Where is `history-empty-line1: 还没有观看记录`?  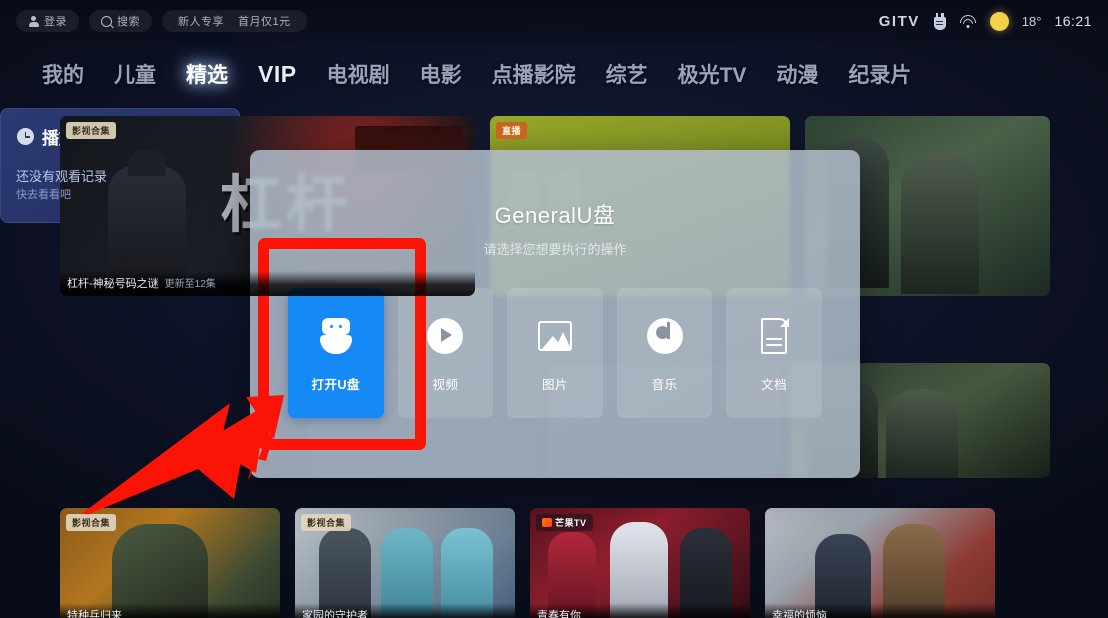
history-empty-line1: 还没有观看记录 is located at coordinates (62, 176).